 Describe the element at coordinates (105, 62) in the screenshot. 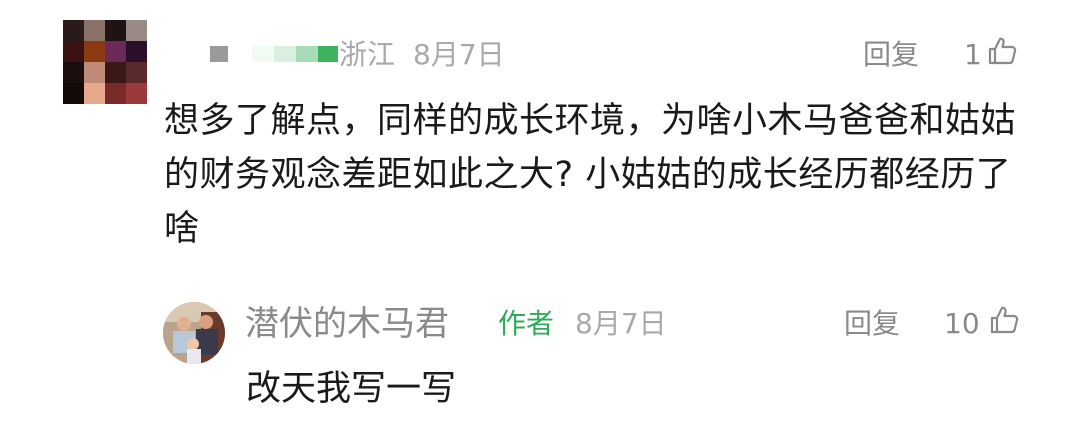

I see `pixelated-avatar-icon` at that location.